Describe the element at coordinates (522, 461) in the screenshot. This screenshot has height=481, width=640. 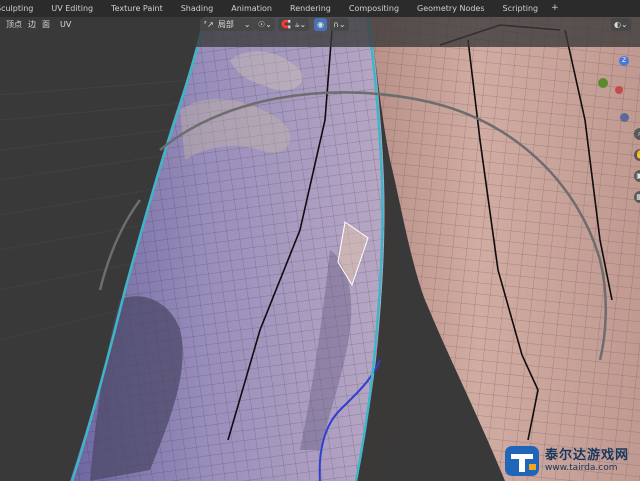
I see `watermark-logo` at that location.